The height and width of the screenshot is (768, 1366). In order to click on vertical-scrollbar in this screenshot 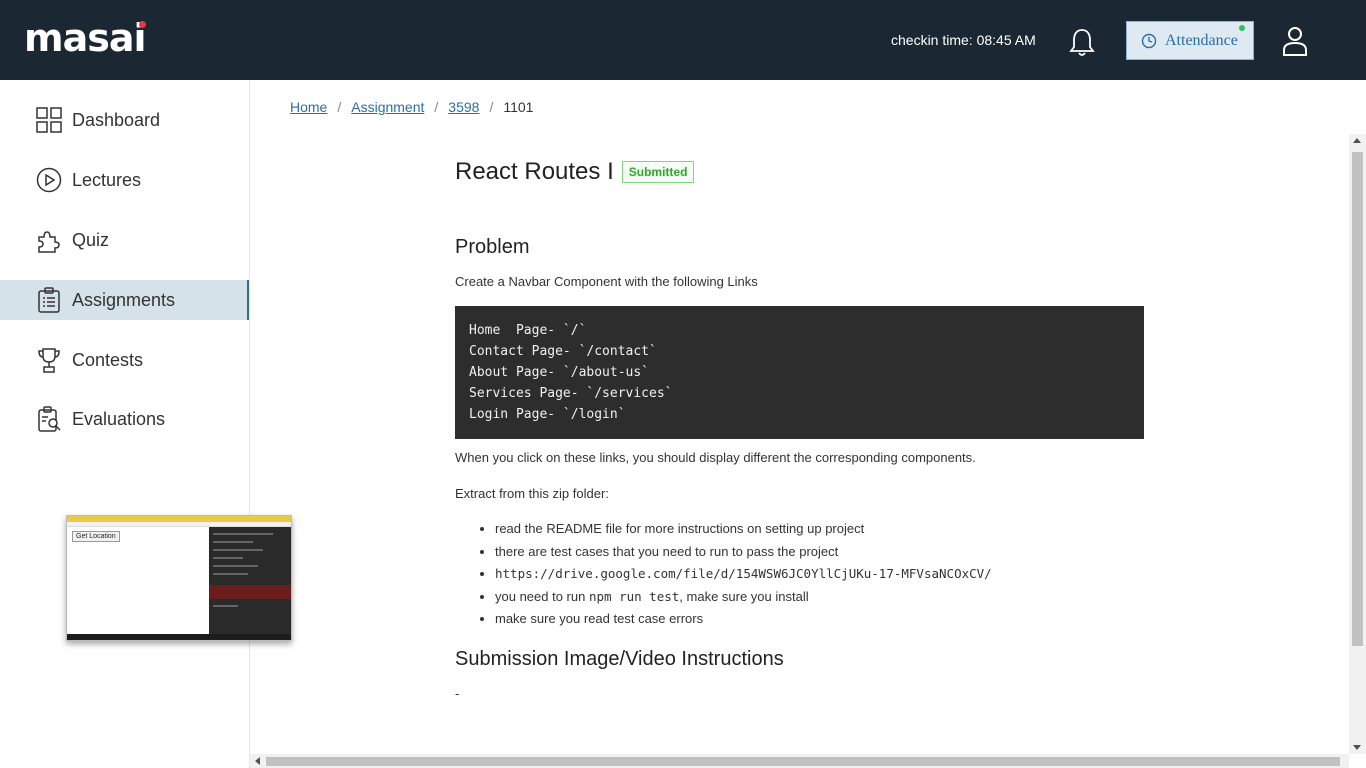, I will do `click(1357, 444)`.